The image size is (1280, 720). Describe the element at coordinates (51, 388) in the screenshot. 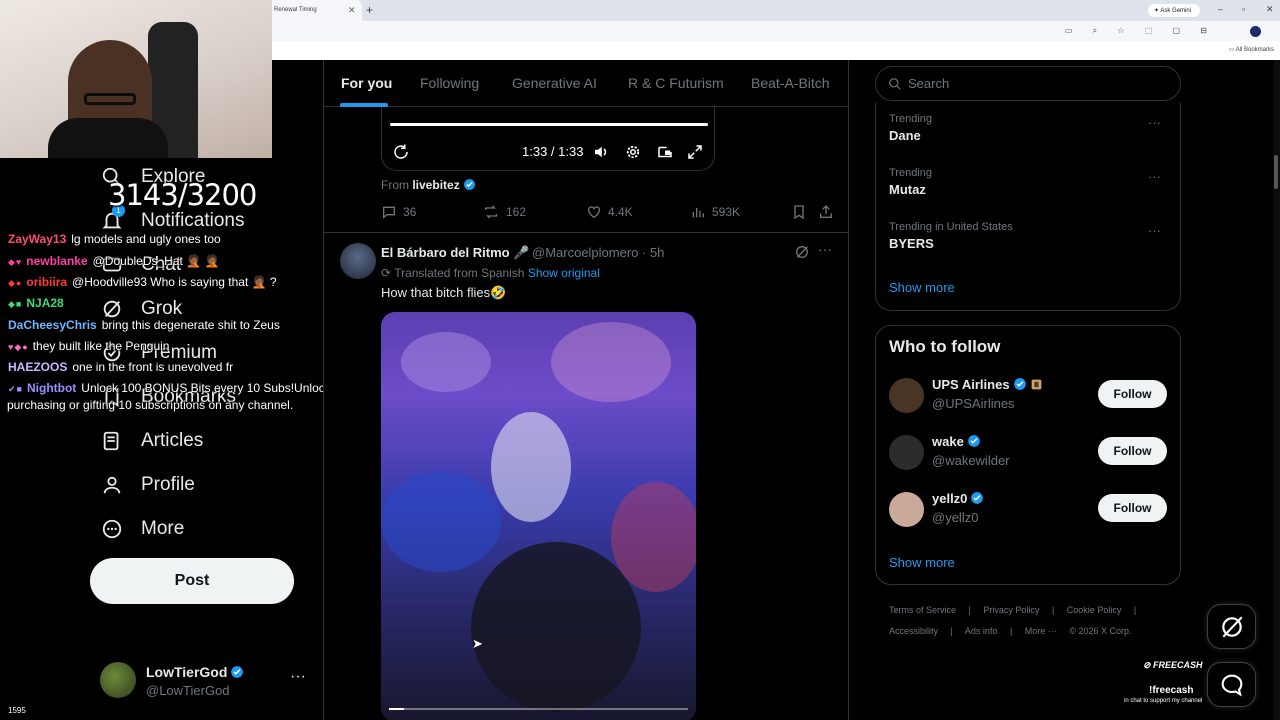

I see `chat-username: Nightbot` at that location.